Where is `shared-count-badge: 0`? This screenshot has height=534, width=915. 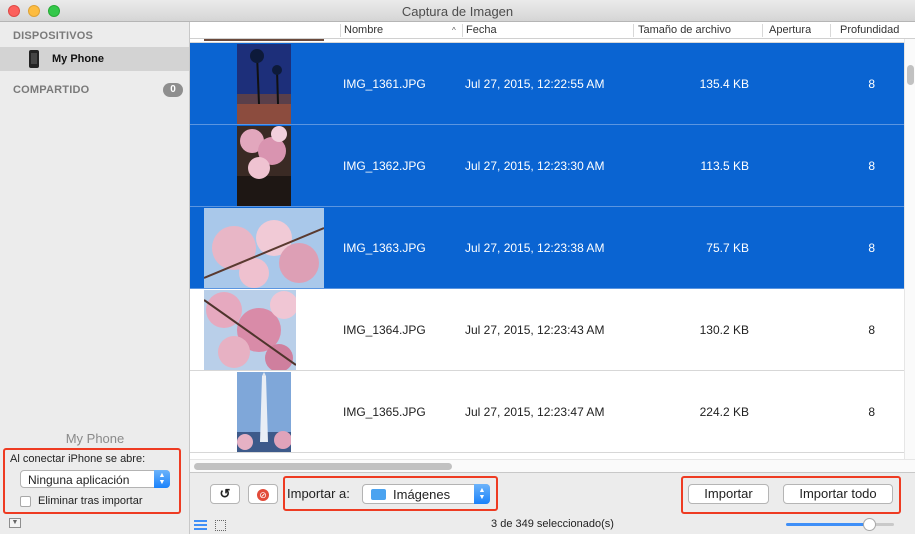
shared-count-badge: 0 is located at coordinates (173, 90).